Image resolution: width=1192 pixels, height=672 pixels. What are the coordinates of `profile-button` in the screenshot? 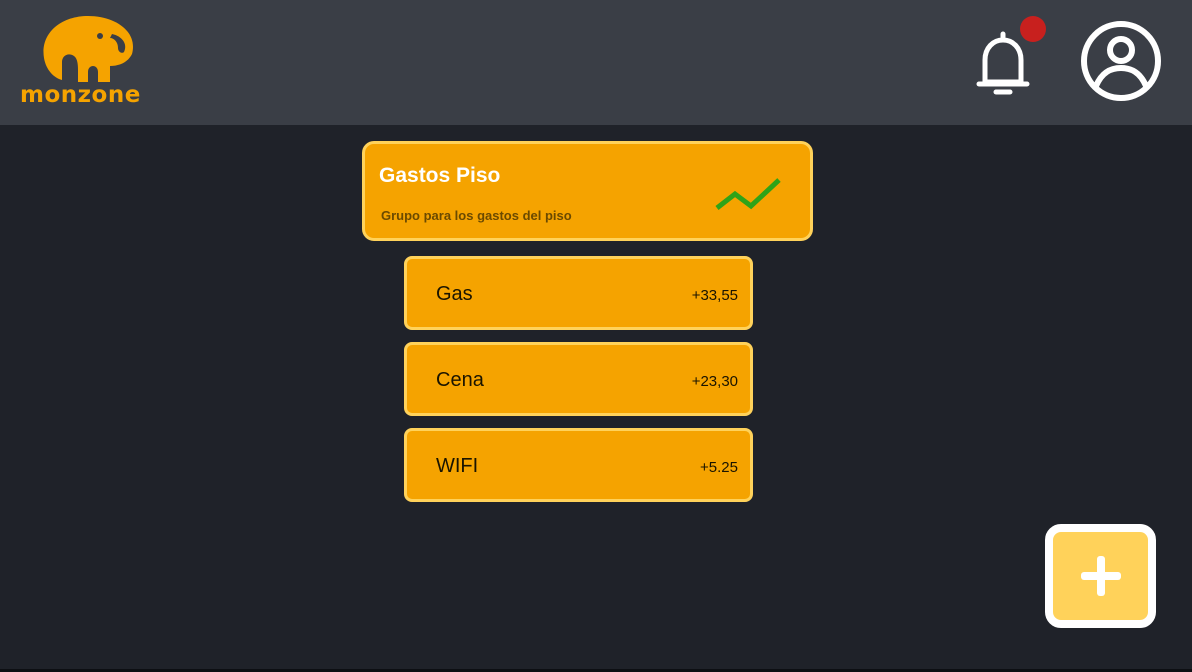 It's located at (1121, 61).